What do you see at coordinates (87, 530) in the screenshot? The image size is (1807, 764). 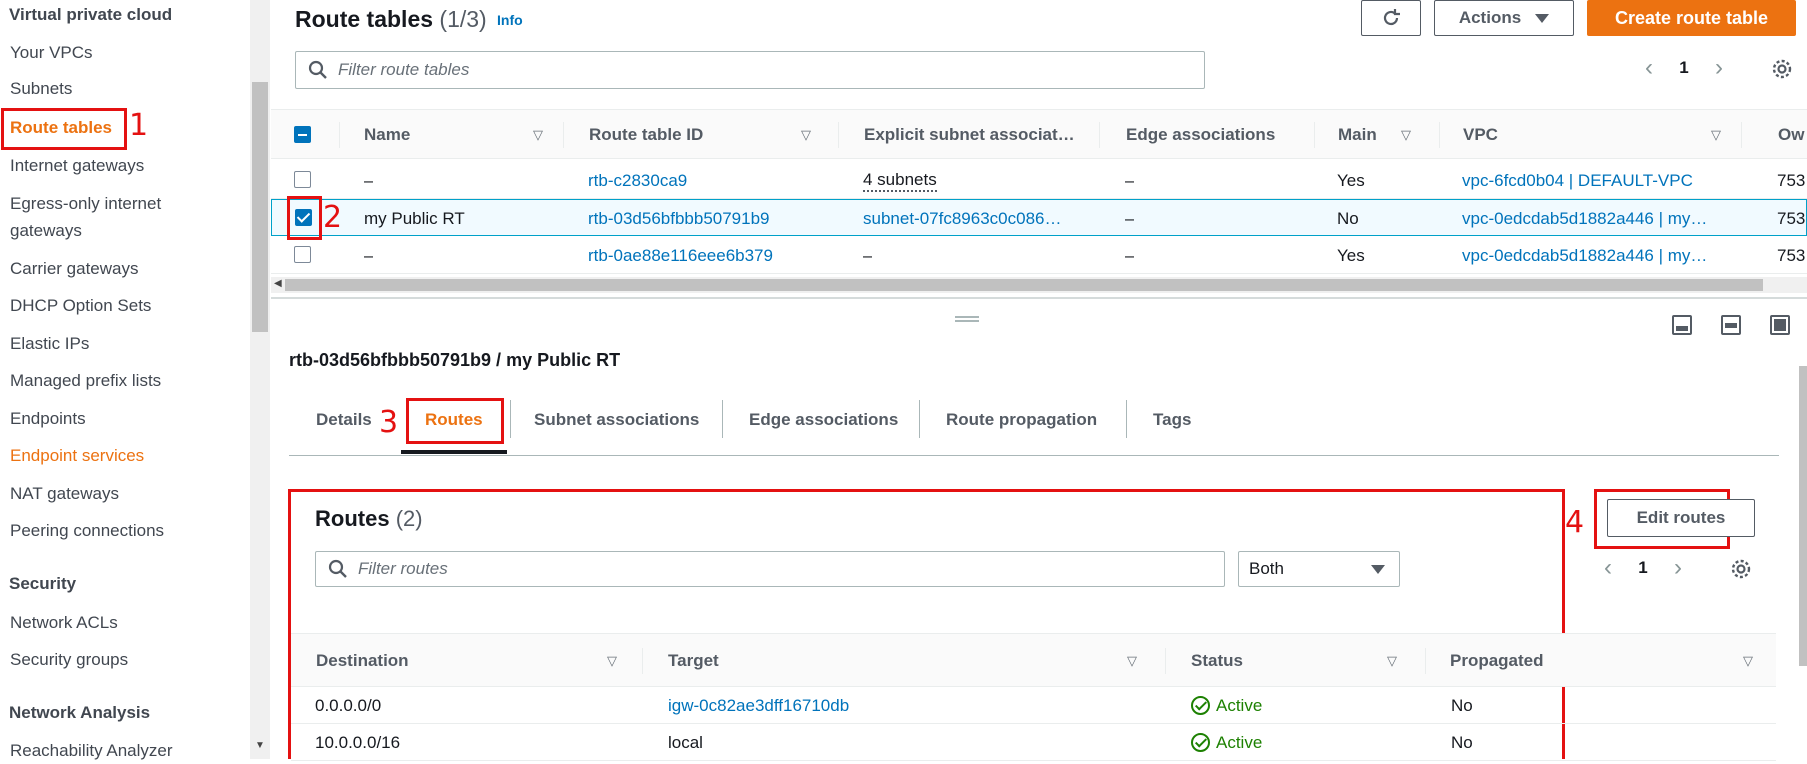 I see `sidebar-item-peering-connections: Peering connections` at bounding box center [87, 530].